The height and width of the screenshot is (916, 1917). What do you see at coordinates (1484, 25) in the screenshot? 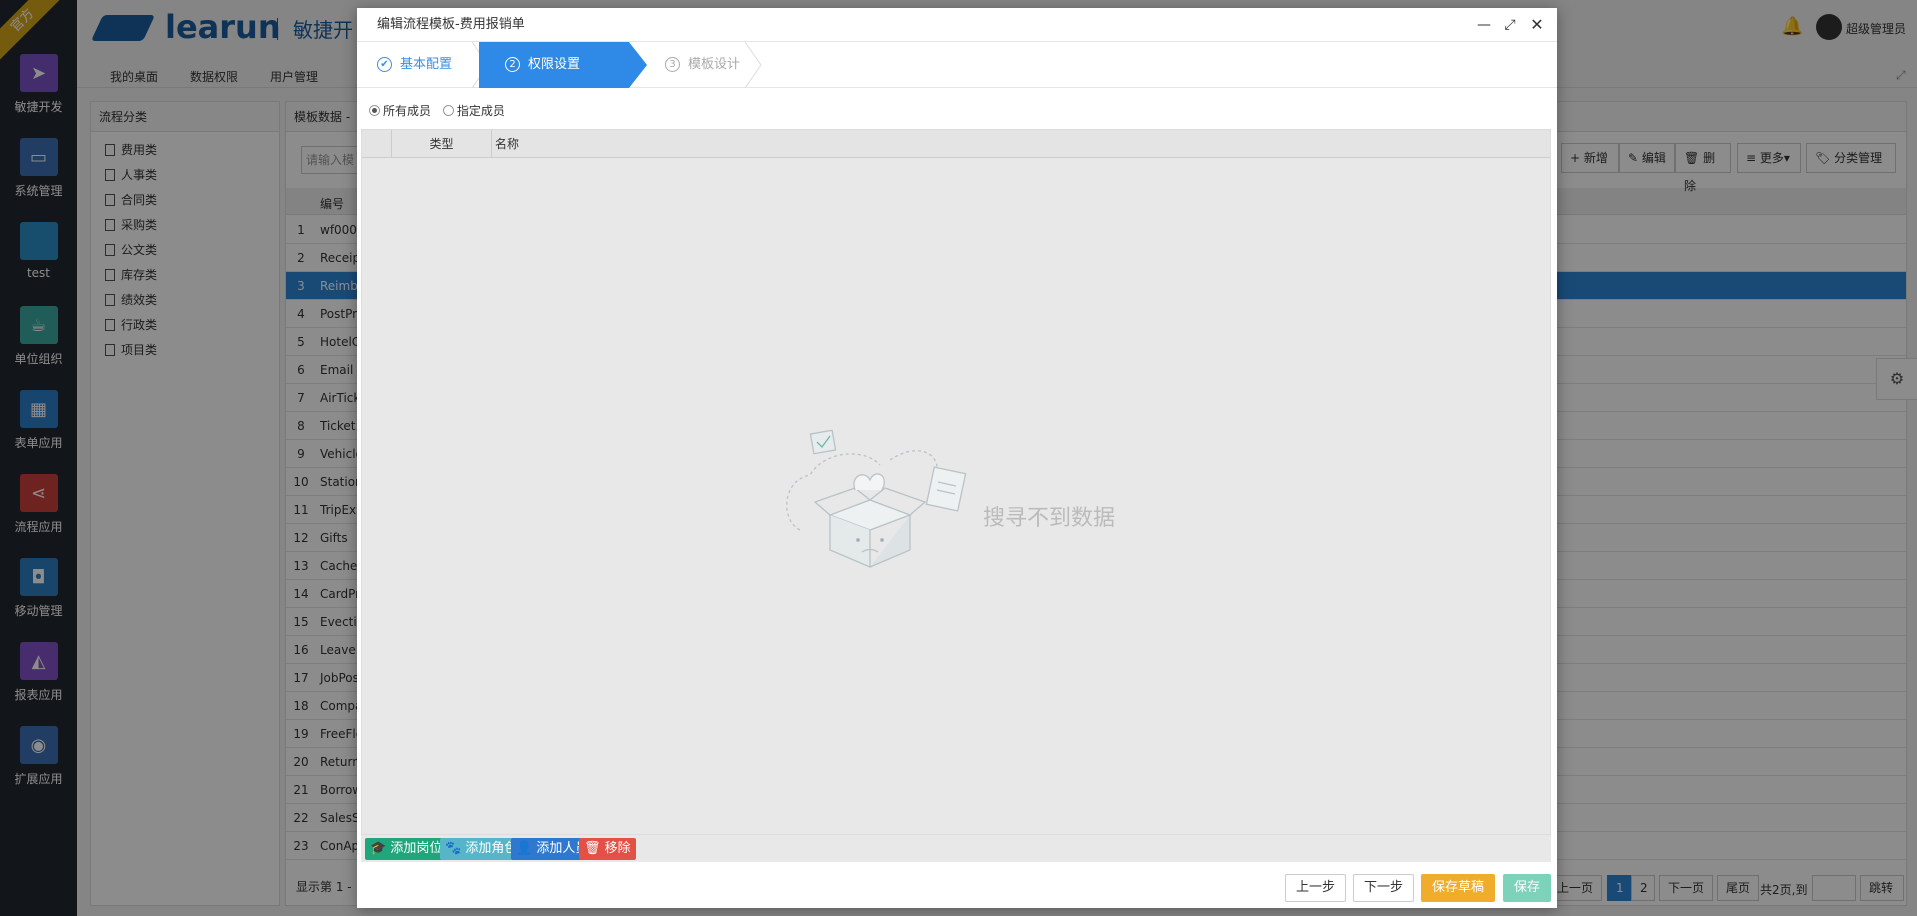
I see `minimize-icon: —` at bounding box center [1484, 25].